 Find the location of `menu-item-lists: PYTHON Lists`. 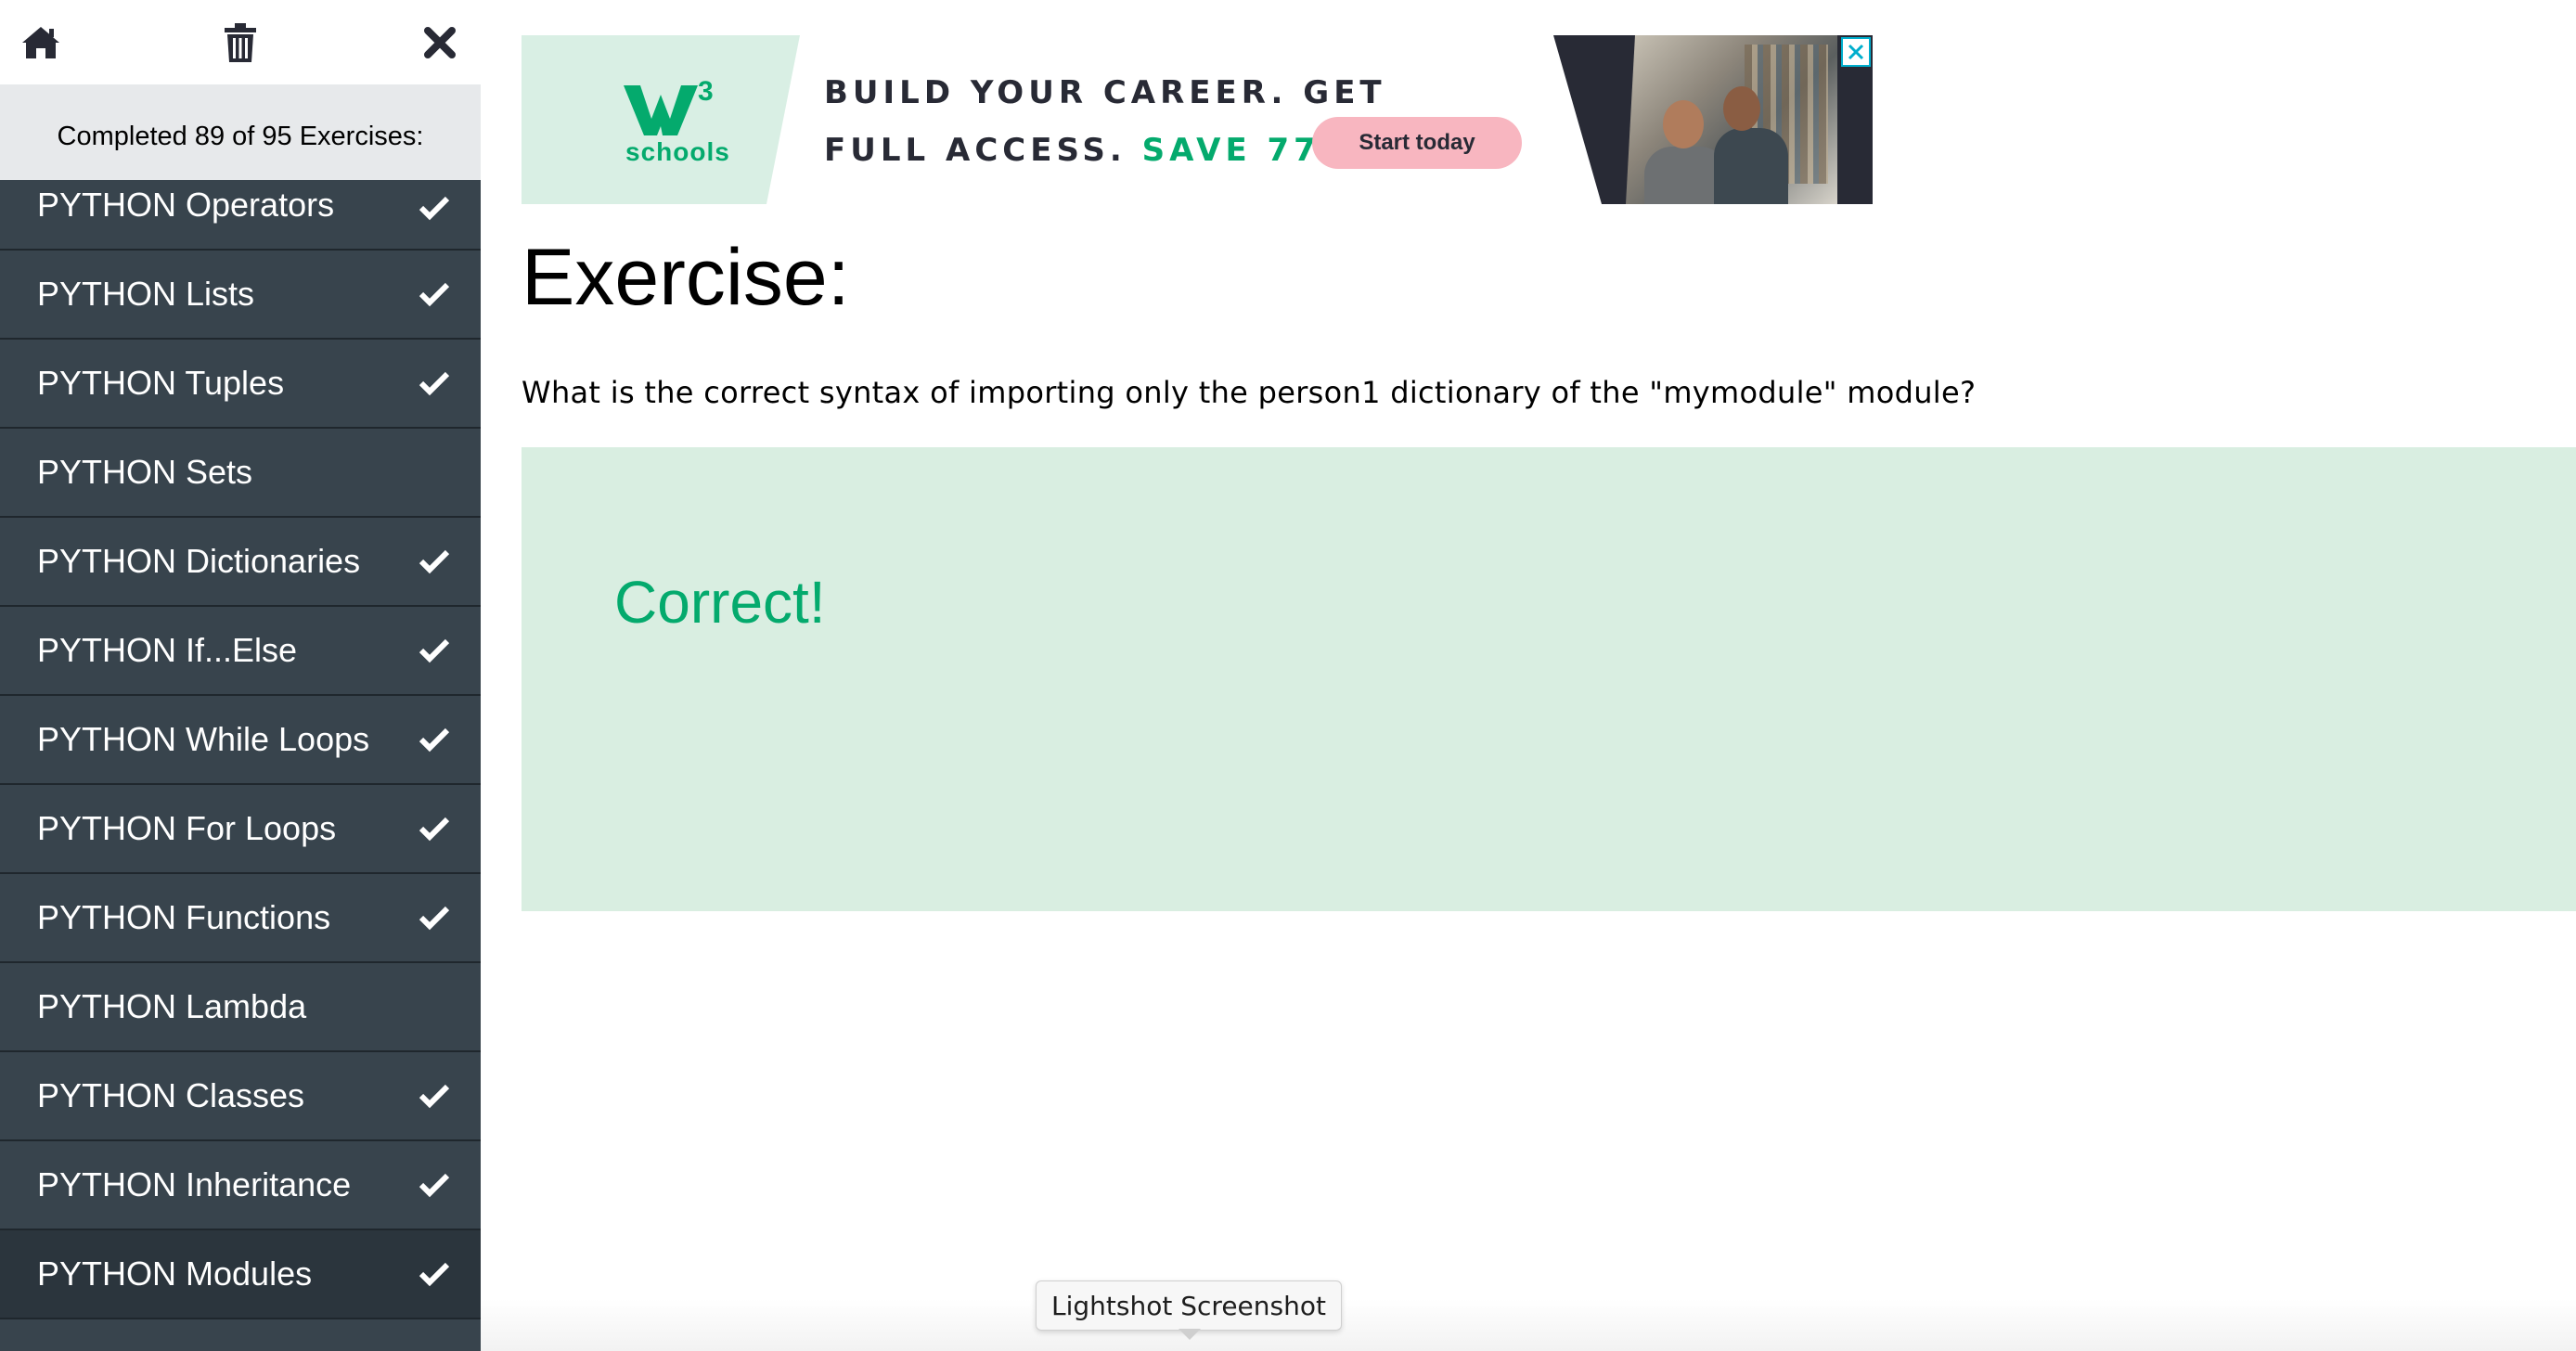

menu-item-lists: PYTHON Lists is located at coordinates (240, 296).